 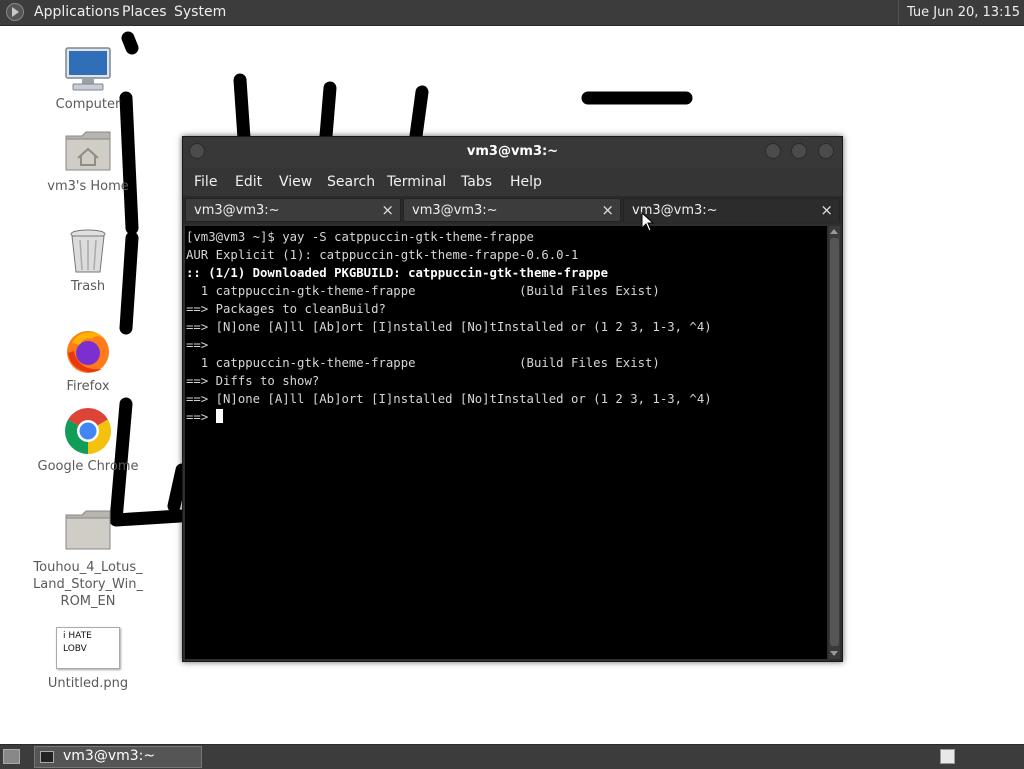 What do you see at coordinates (88, 69) in the screenshot?
I see `computer-icon` at bounding box center [88, 69].